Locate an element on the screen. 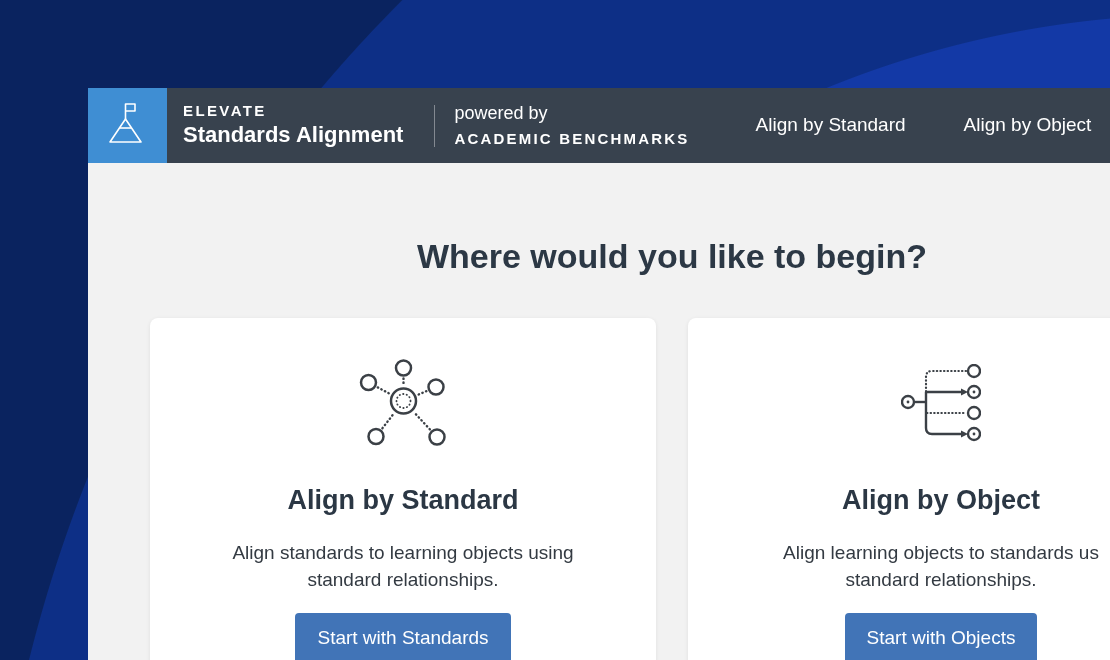 This screenshot has height=660, width=1110. start-button: Start with Standards is located at coordinates (403, 636).